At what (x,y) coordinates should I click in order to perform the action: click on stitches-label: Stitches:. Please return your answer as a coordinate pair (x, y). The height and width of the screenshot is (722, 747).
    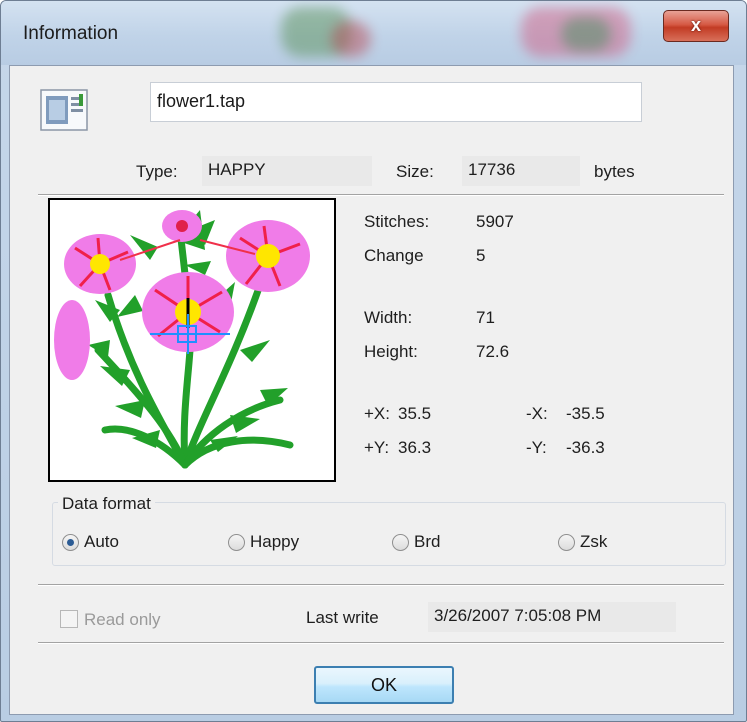
    Looking at the image, I should click on (397, 221).